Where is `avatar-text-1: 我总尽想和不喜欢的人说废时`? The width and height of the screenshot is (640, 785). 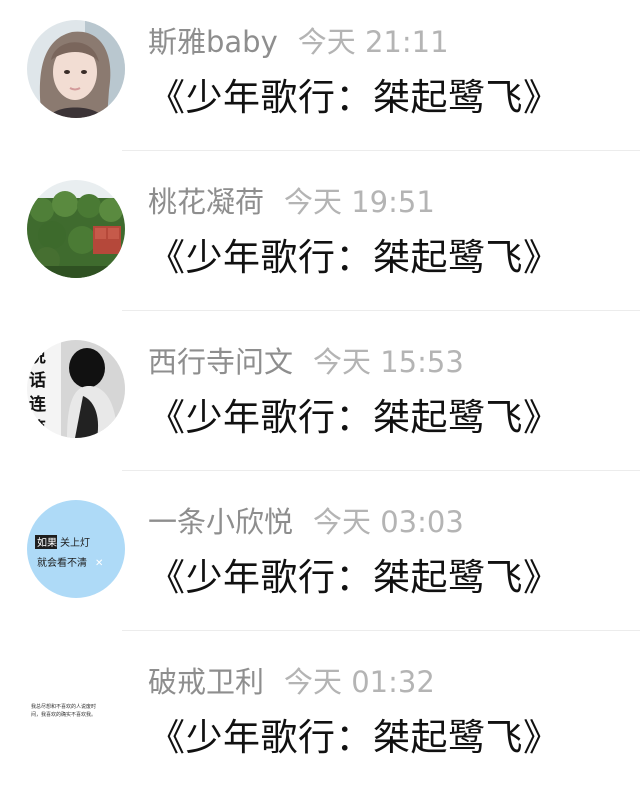
avatar-text-1: 我总尽想和不喜欢的人说废时 is located at coordinates (63, 706).